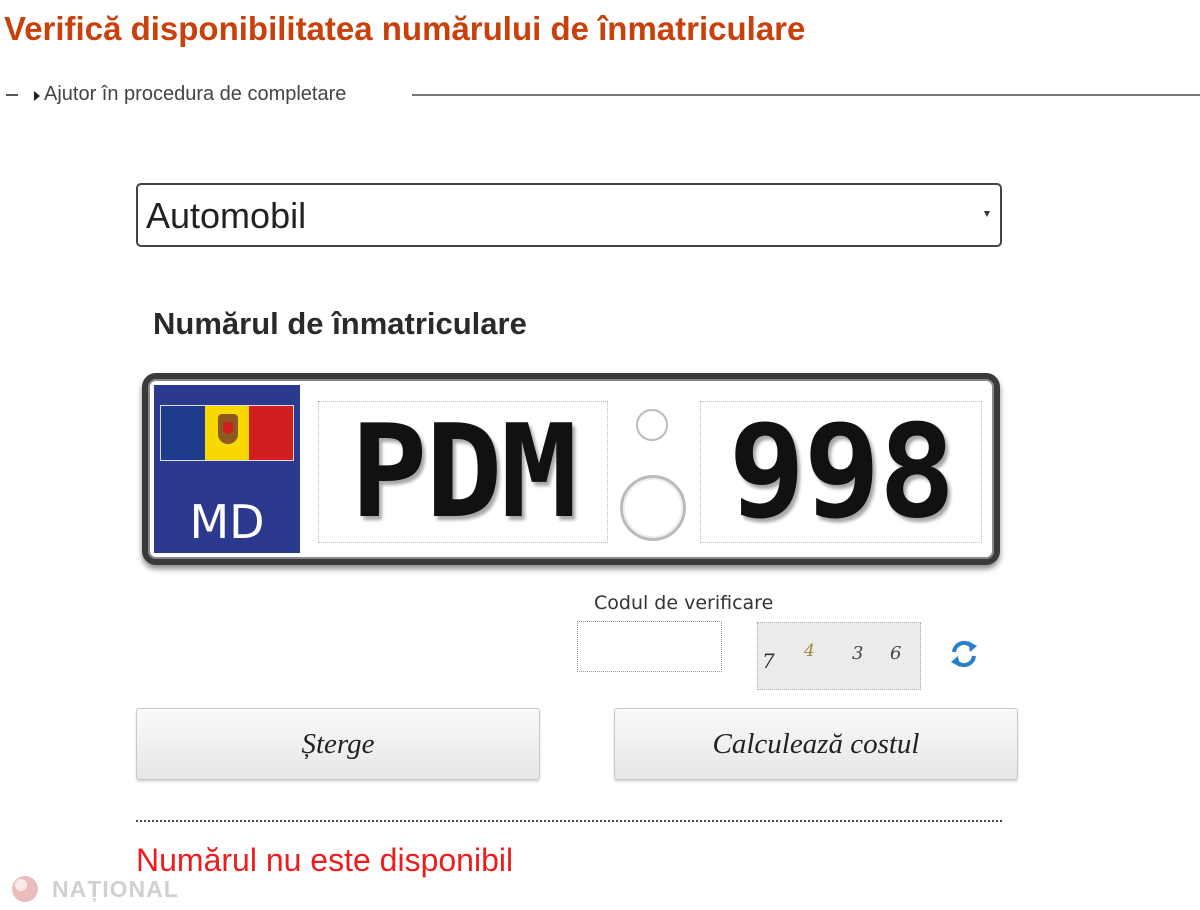 The height and width of the screenshot is (910, 1200). What do you see at coordinates (987, 214) in the screenshot?
I see `chevron-down-icon` at bounding box center [987, 214].